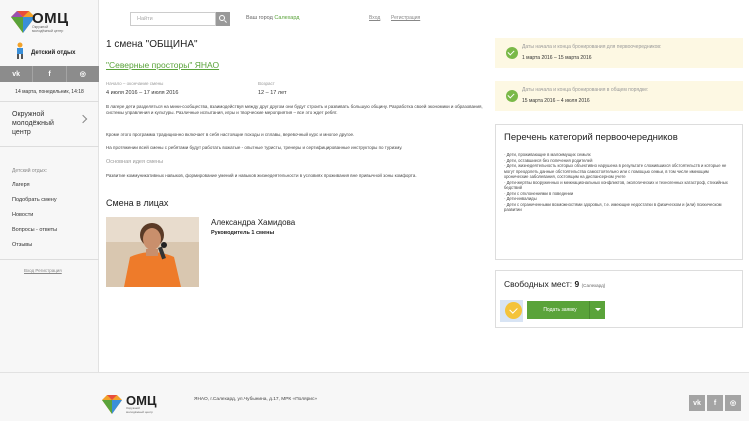 This screenshot has height=421, width=749. Describe the element at coordinates (405, 18) in the screenshot. I see `register-link: Регистрация` at that location.